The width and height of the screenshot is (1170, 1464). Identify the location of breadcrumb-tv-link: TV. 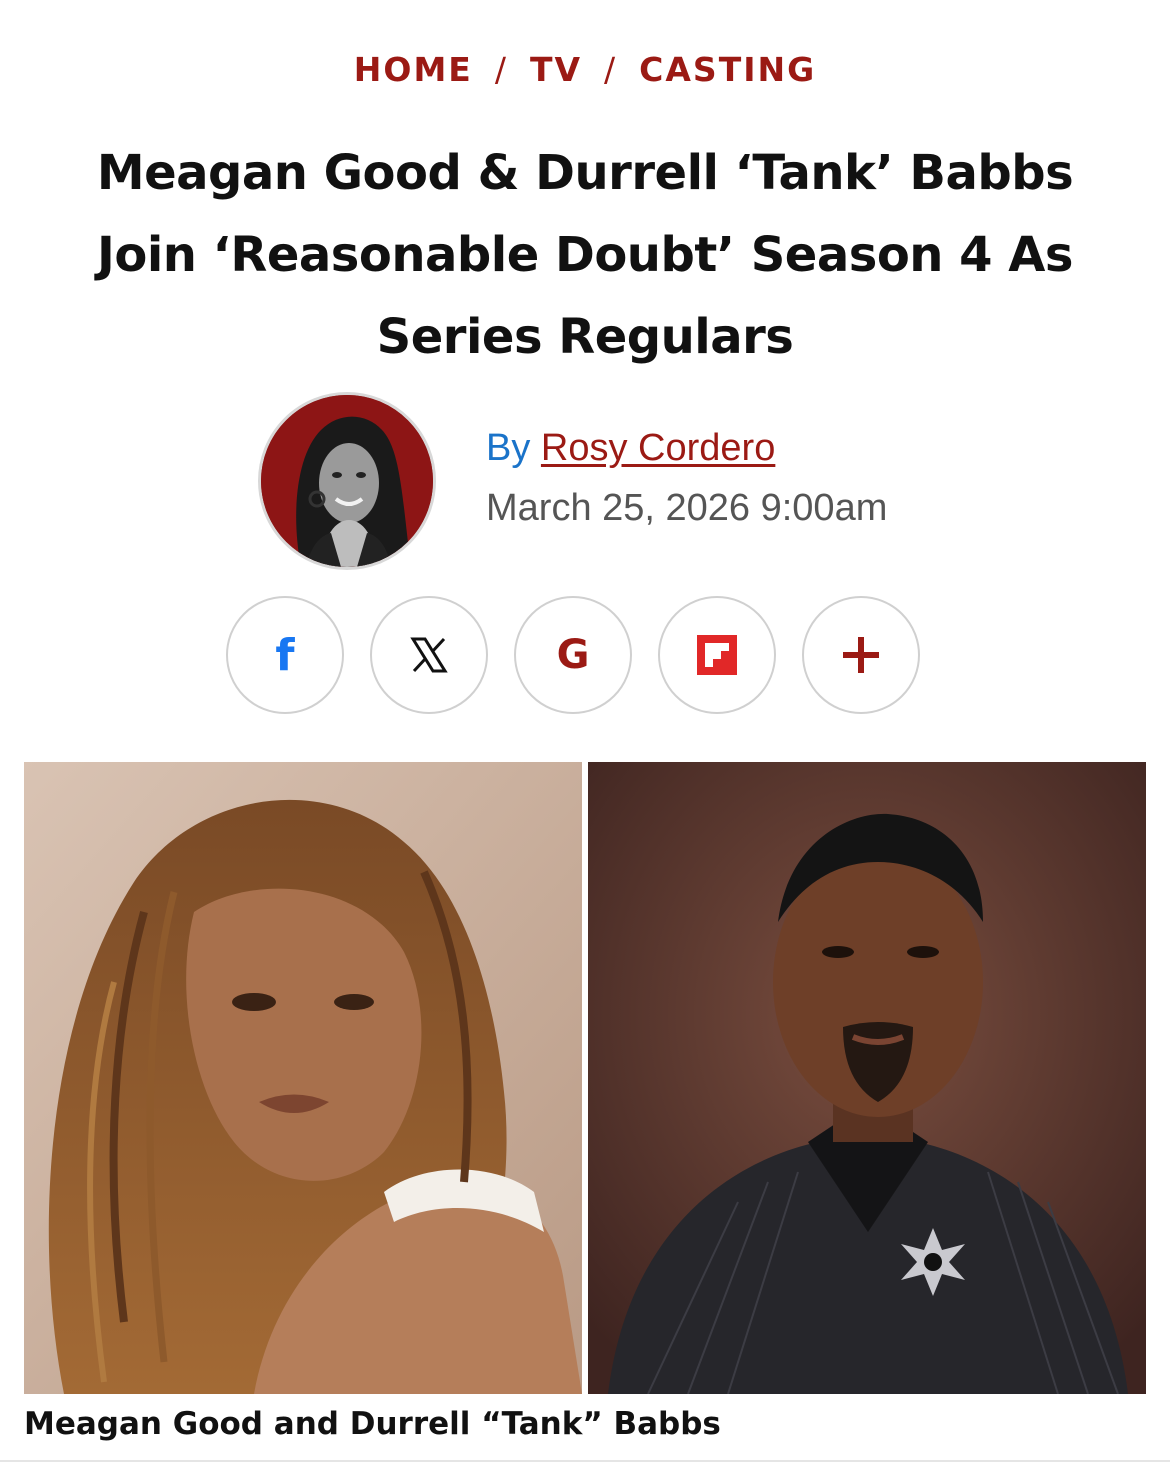
(556, 69).